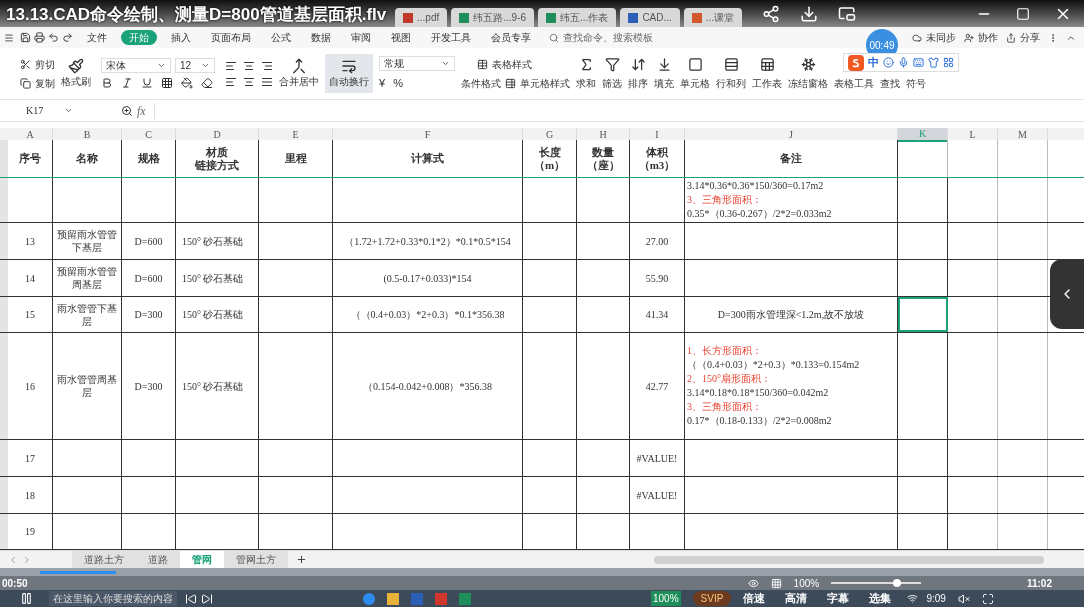  What do you see at coordinates (181, 37) in the screenshot?
I see `menu-tab: 插入` at bounding box center [181, 37].